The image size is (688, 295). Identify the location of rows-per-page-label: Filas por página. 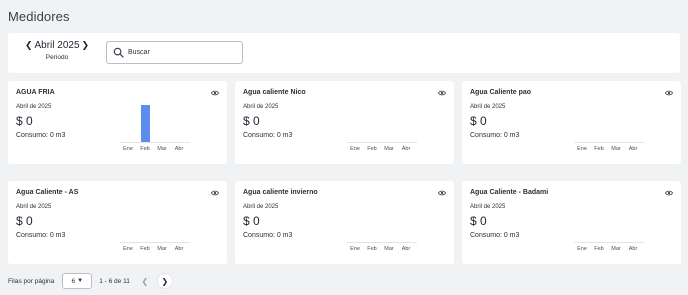
(31, 281).